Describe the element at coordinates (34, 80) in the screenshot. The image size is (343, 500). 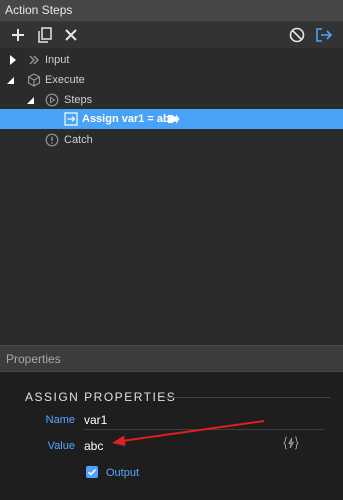
I see `cube-icon` at that location.